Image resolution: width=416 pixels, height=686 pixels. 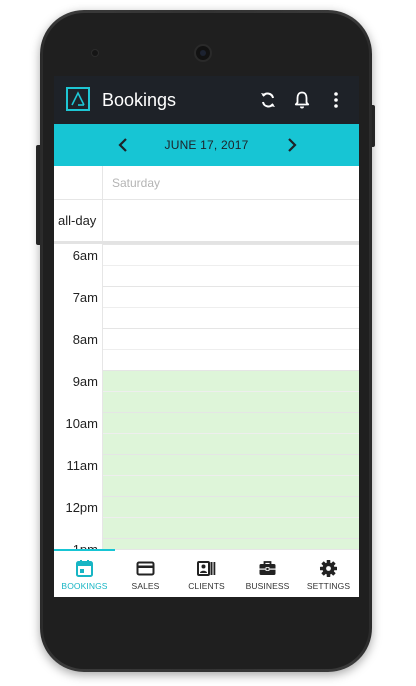 I want to click on hour-label: 12pm, so click(x=81, y=507).